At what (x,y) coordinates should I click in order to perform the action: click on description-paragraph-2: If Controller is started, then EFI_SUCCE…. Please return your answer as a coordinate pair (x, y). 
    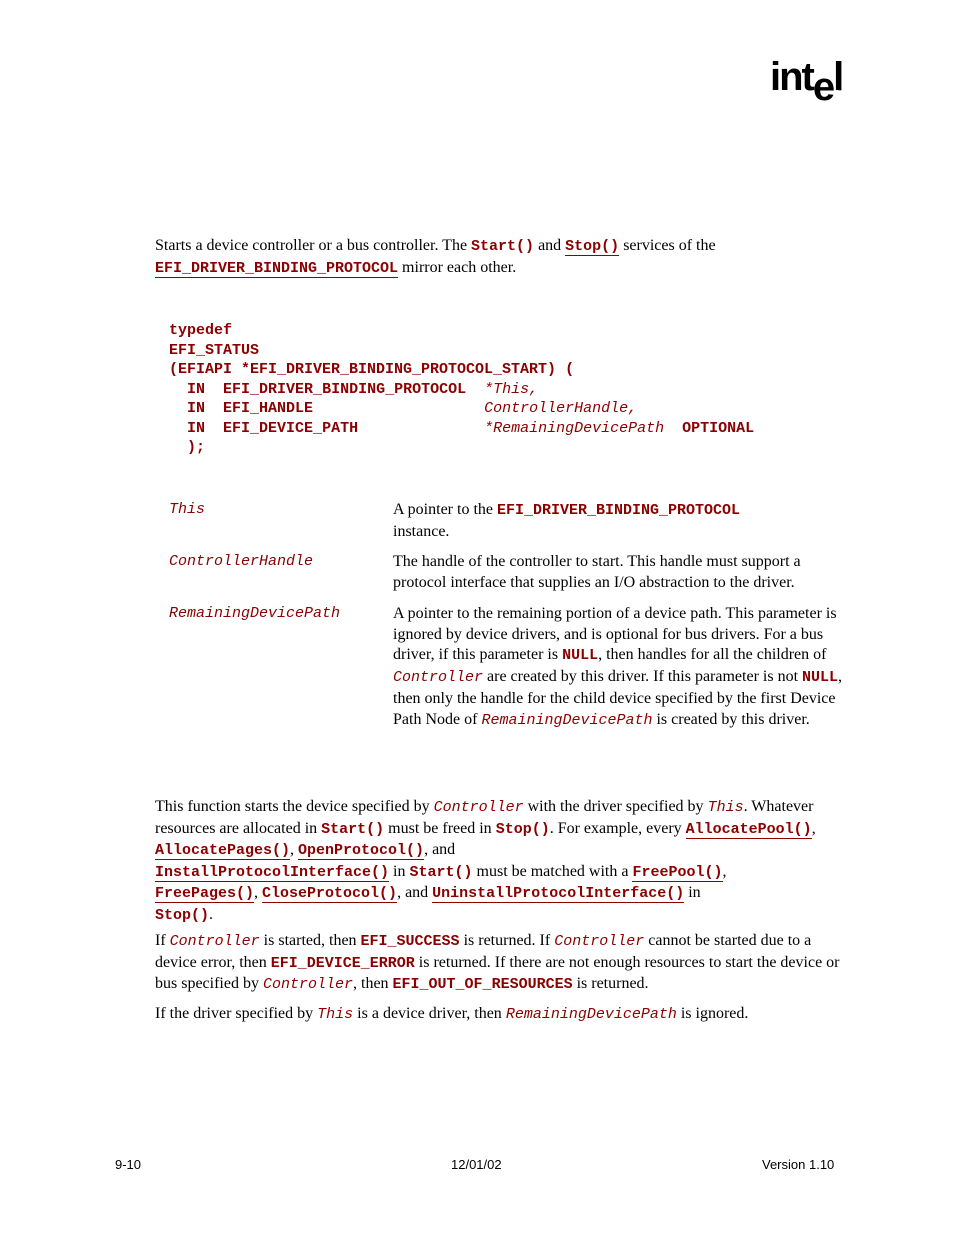
    Looking at the image, I should click on (497, 962).